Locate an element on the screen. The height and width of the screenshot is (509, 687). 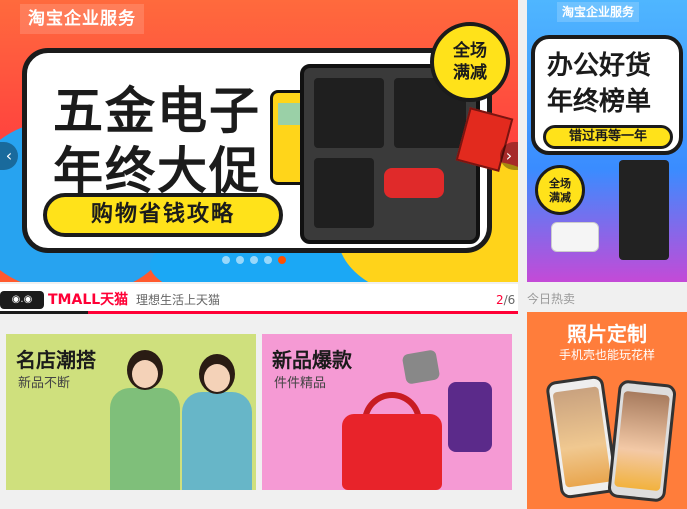
tmall-cat-icon: ◉.◉ is located at coordinates (22, 300).